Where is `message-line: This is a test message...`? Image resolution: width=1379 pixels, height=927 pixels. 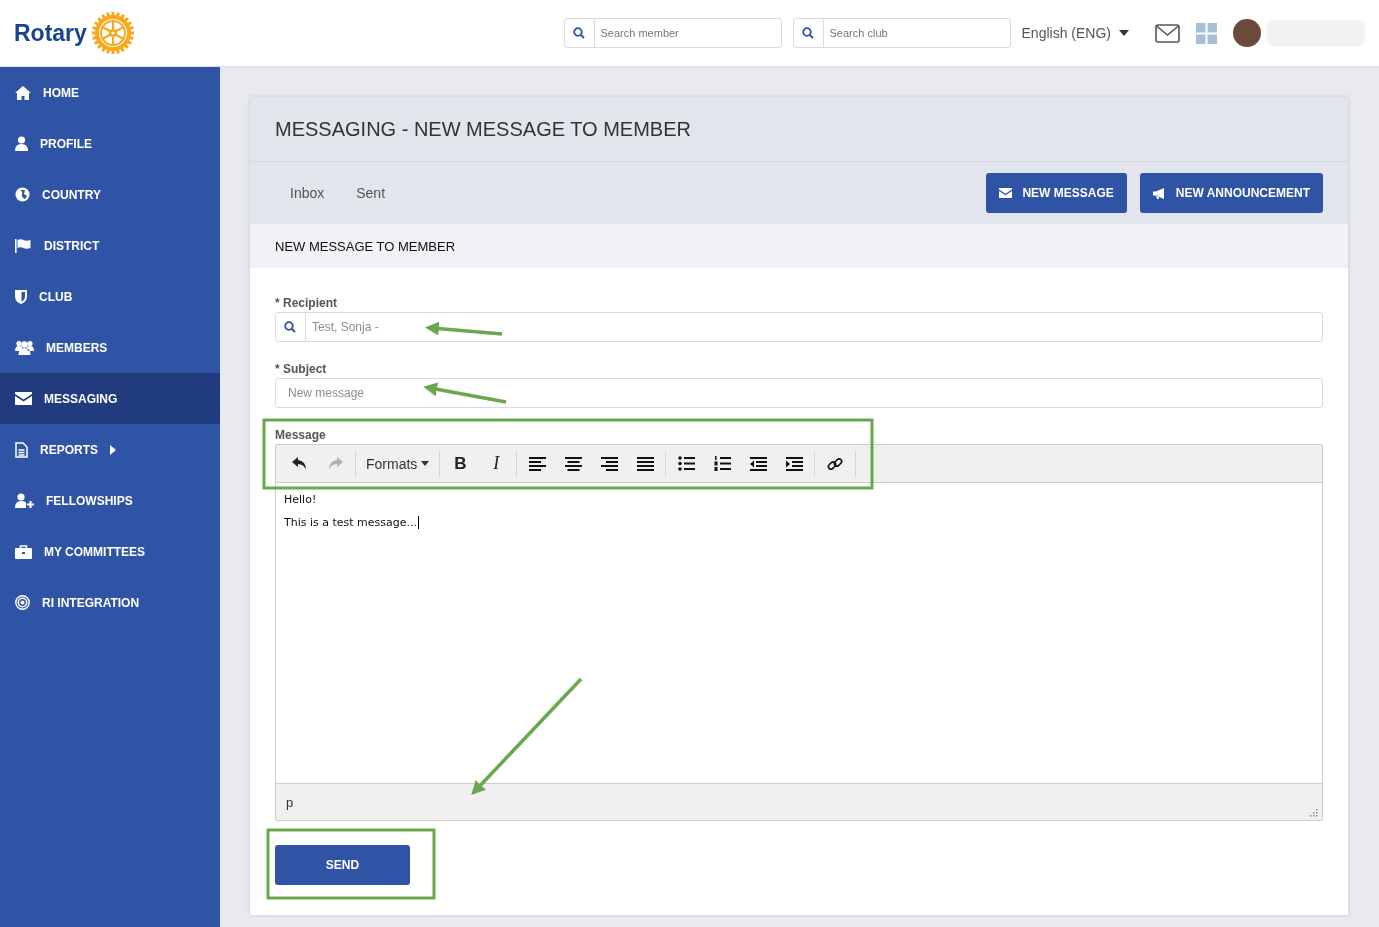 message-line: This is a test message... is located at coordinates (352, 522).